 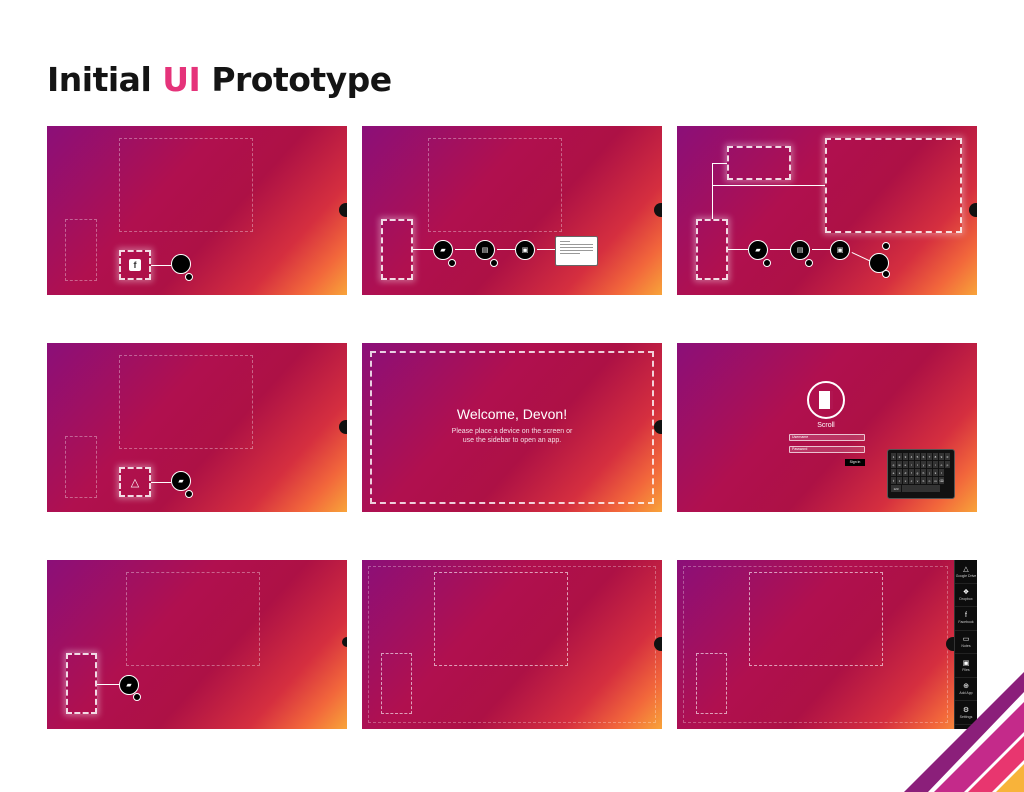 I want to click on keyboard-row: 123, so click(x=921, y=488).